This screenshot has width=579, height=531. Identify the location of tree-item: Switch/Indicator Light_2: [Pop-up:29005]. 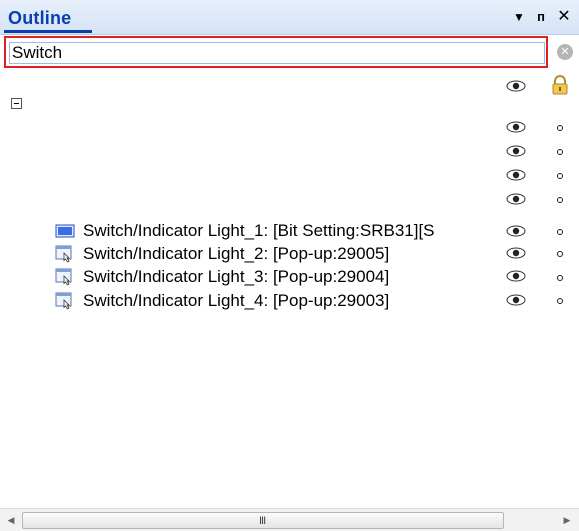
(280, 254).